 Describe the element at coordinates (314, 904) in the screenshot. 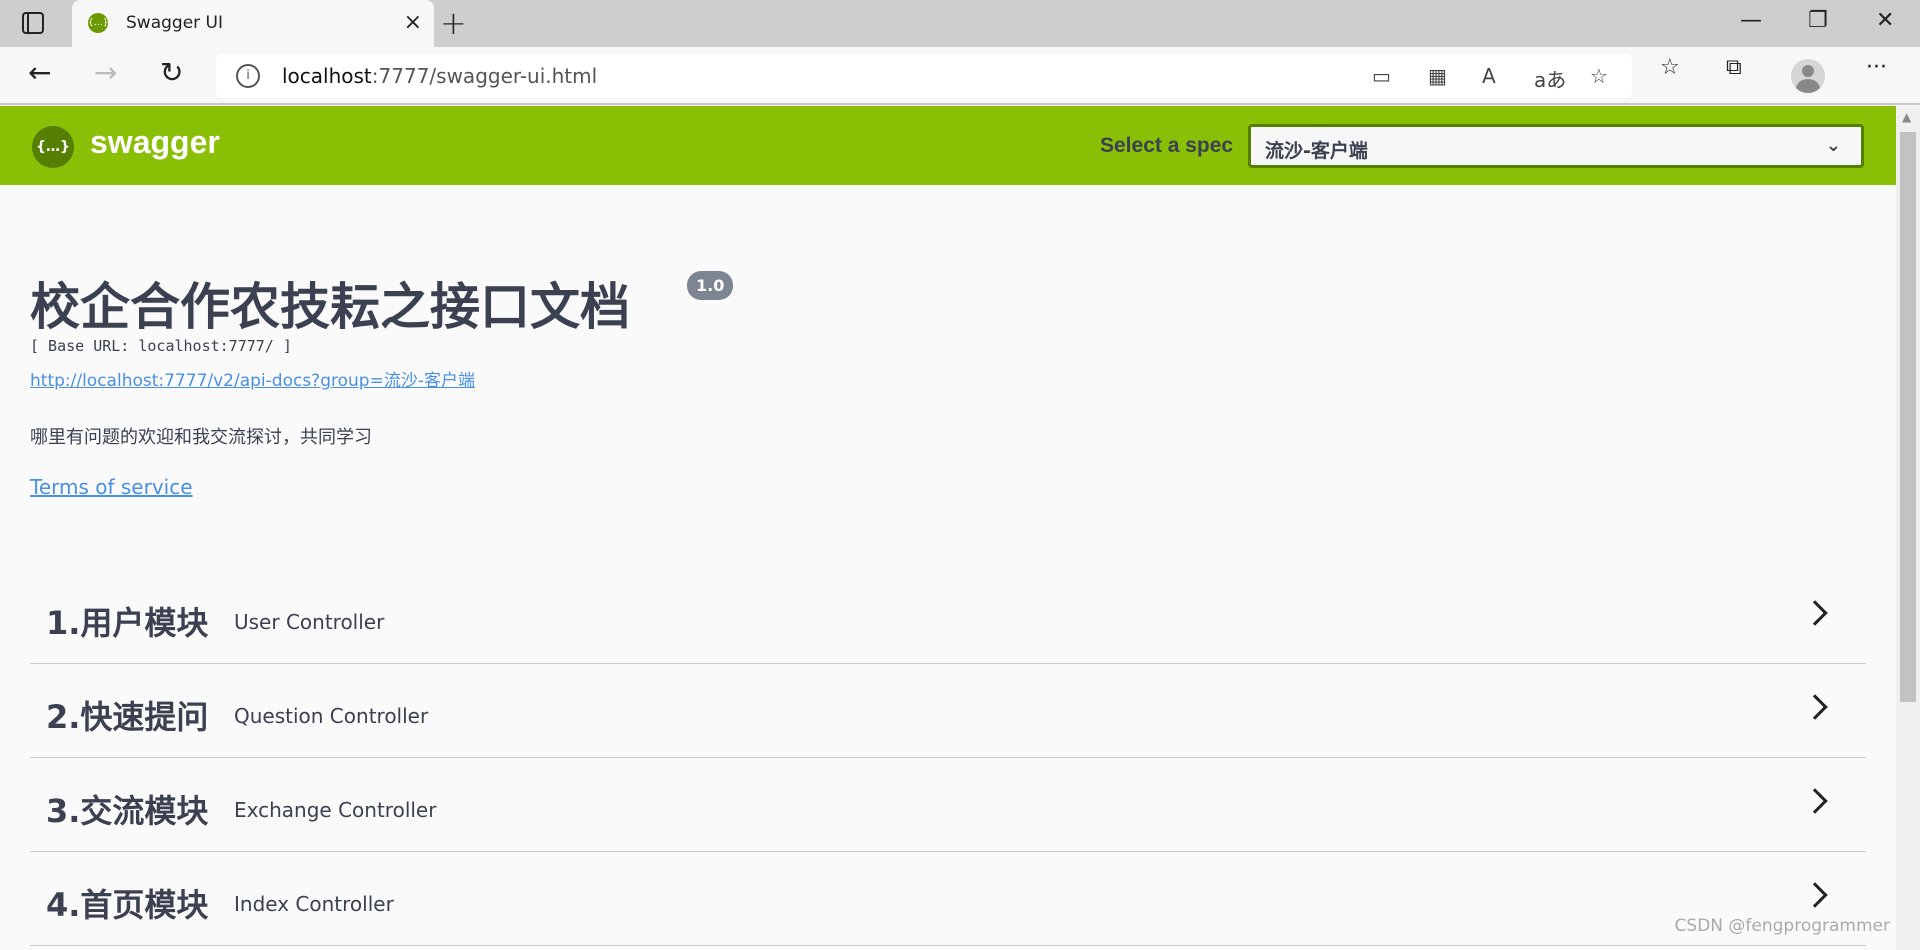

I see `tag-description: Index Controller` at that location.